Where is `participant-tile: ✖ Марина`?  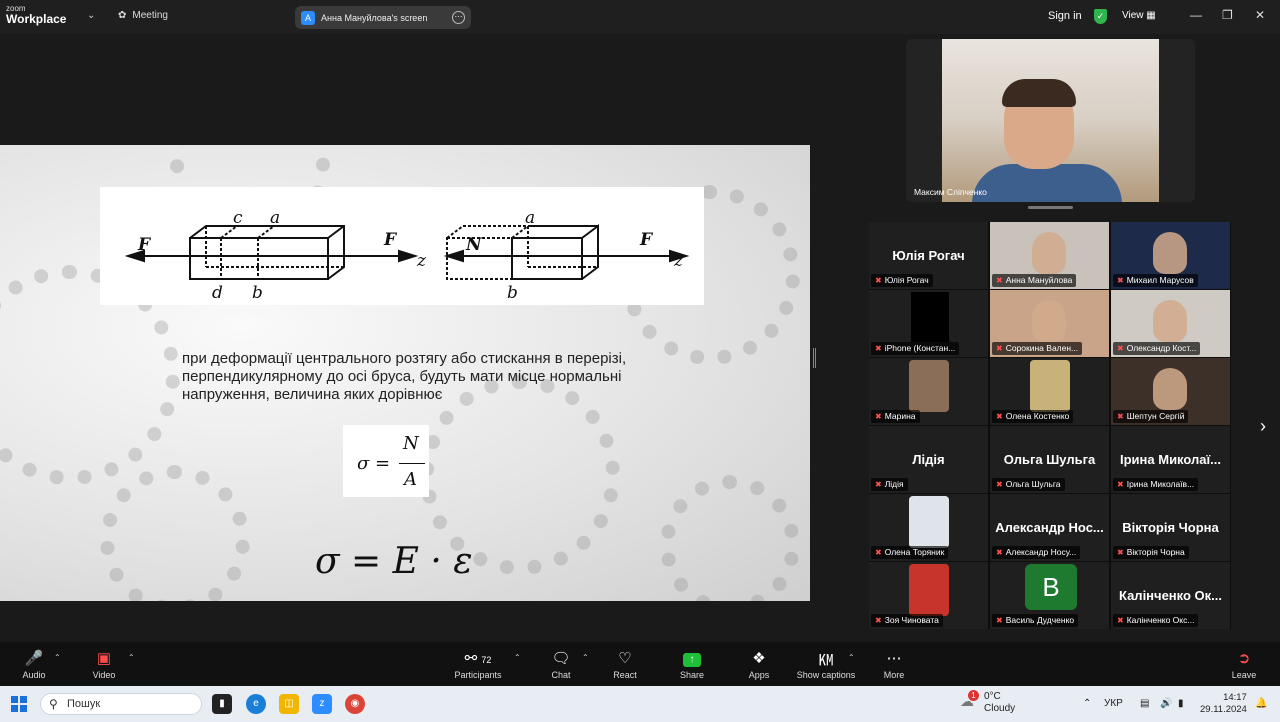
participant-tile: ✖ Марина is located at coordinates (928, 391).